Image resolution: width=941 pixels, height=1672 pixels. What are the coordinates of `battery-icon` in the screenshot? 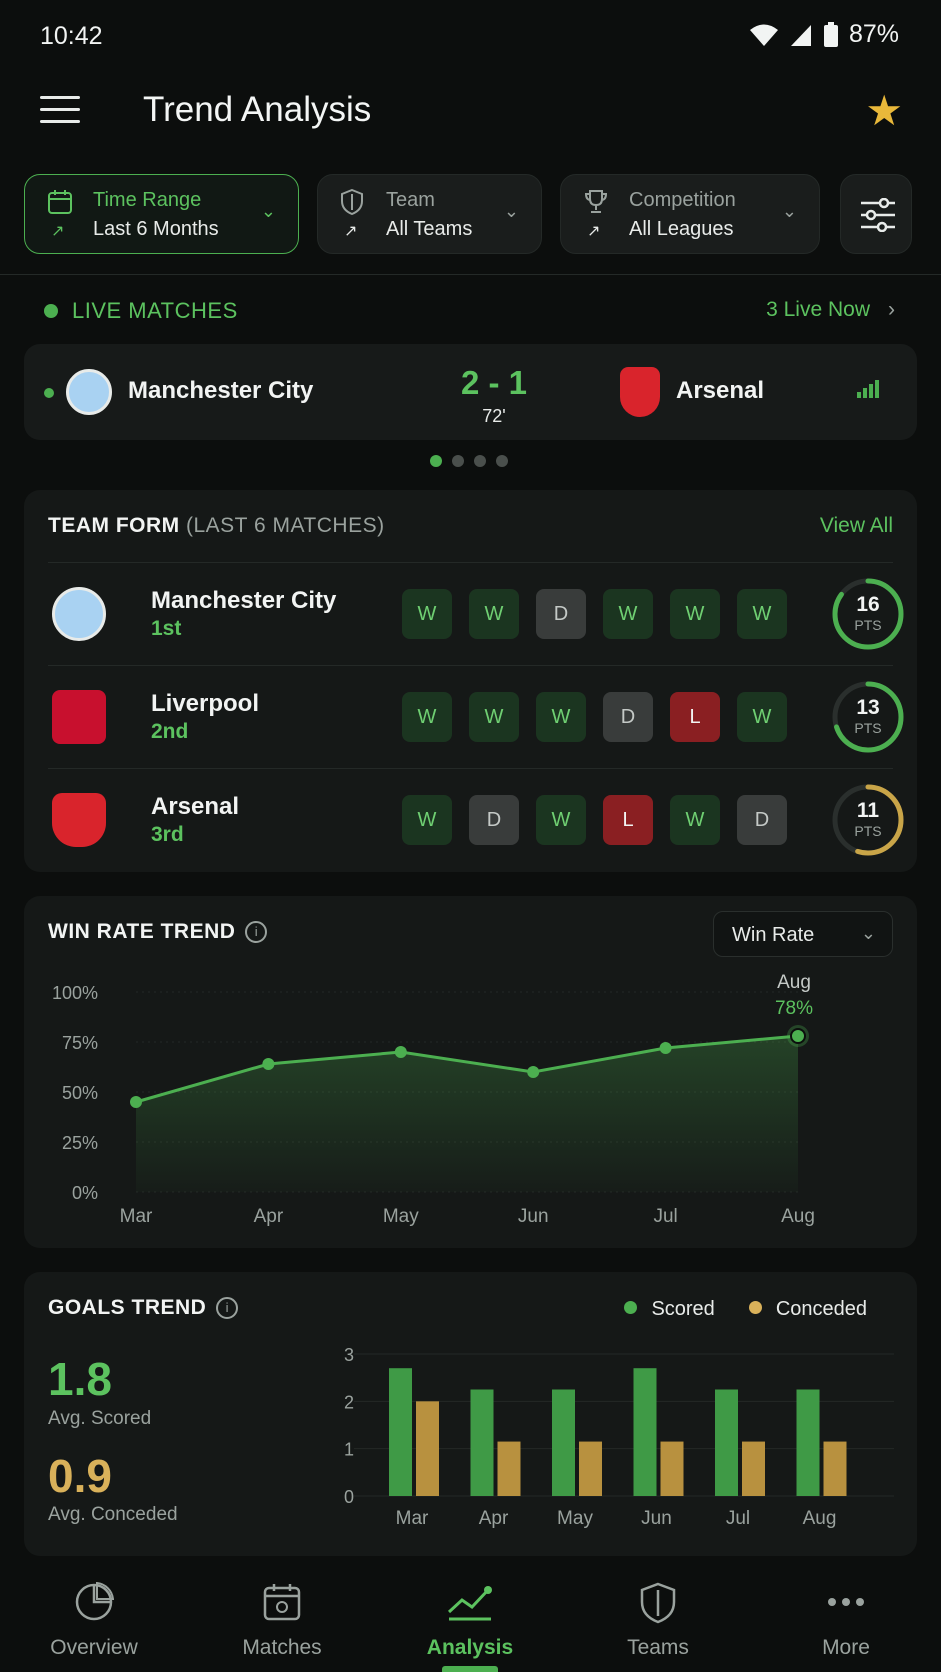 It's located at (830, 34).